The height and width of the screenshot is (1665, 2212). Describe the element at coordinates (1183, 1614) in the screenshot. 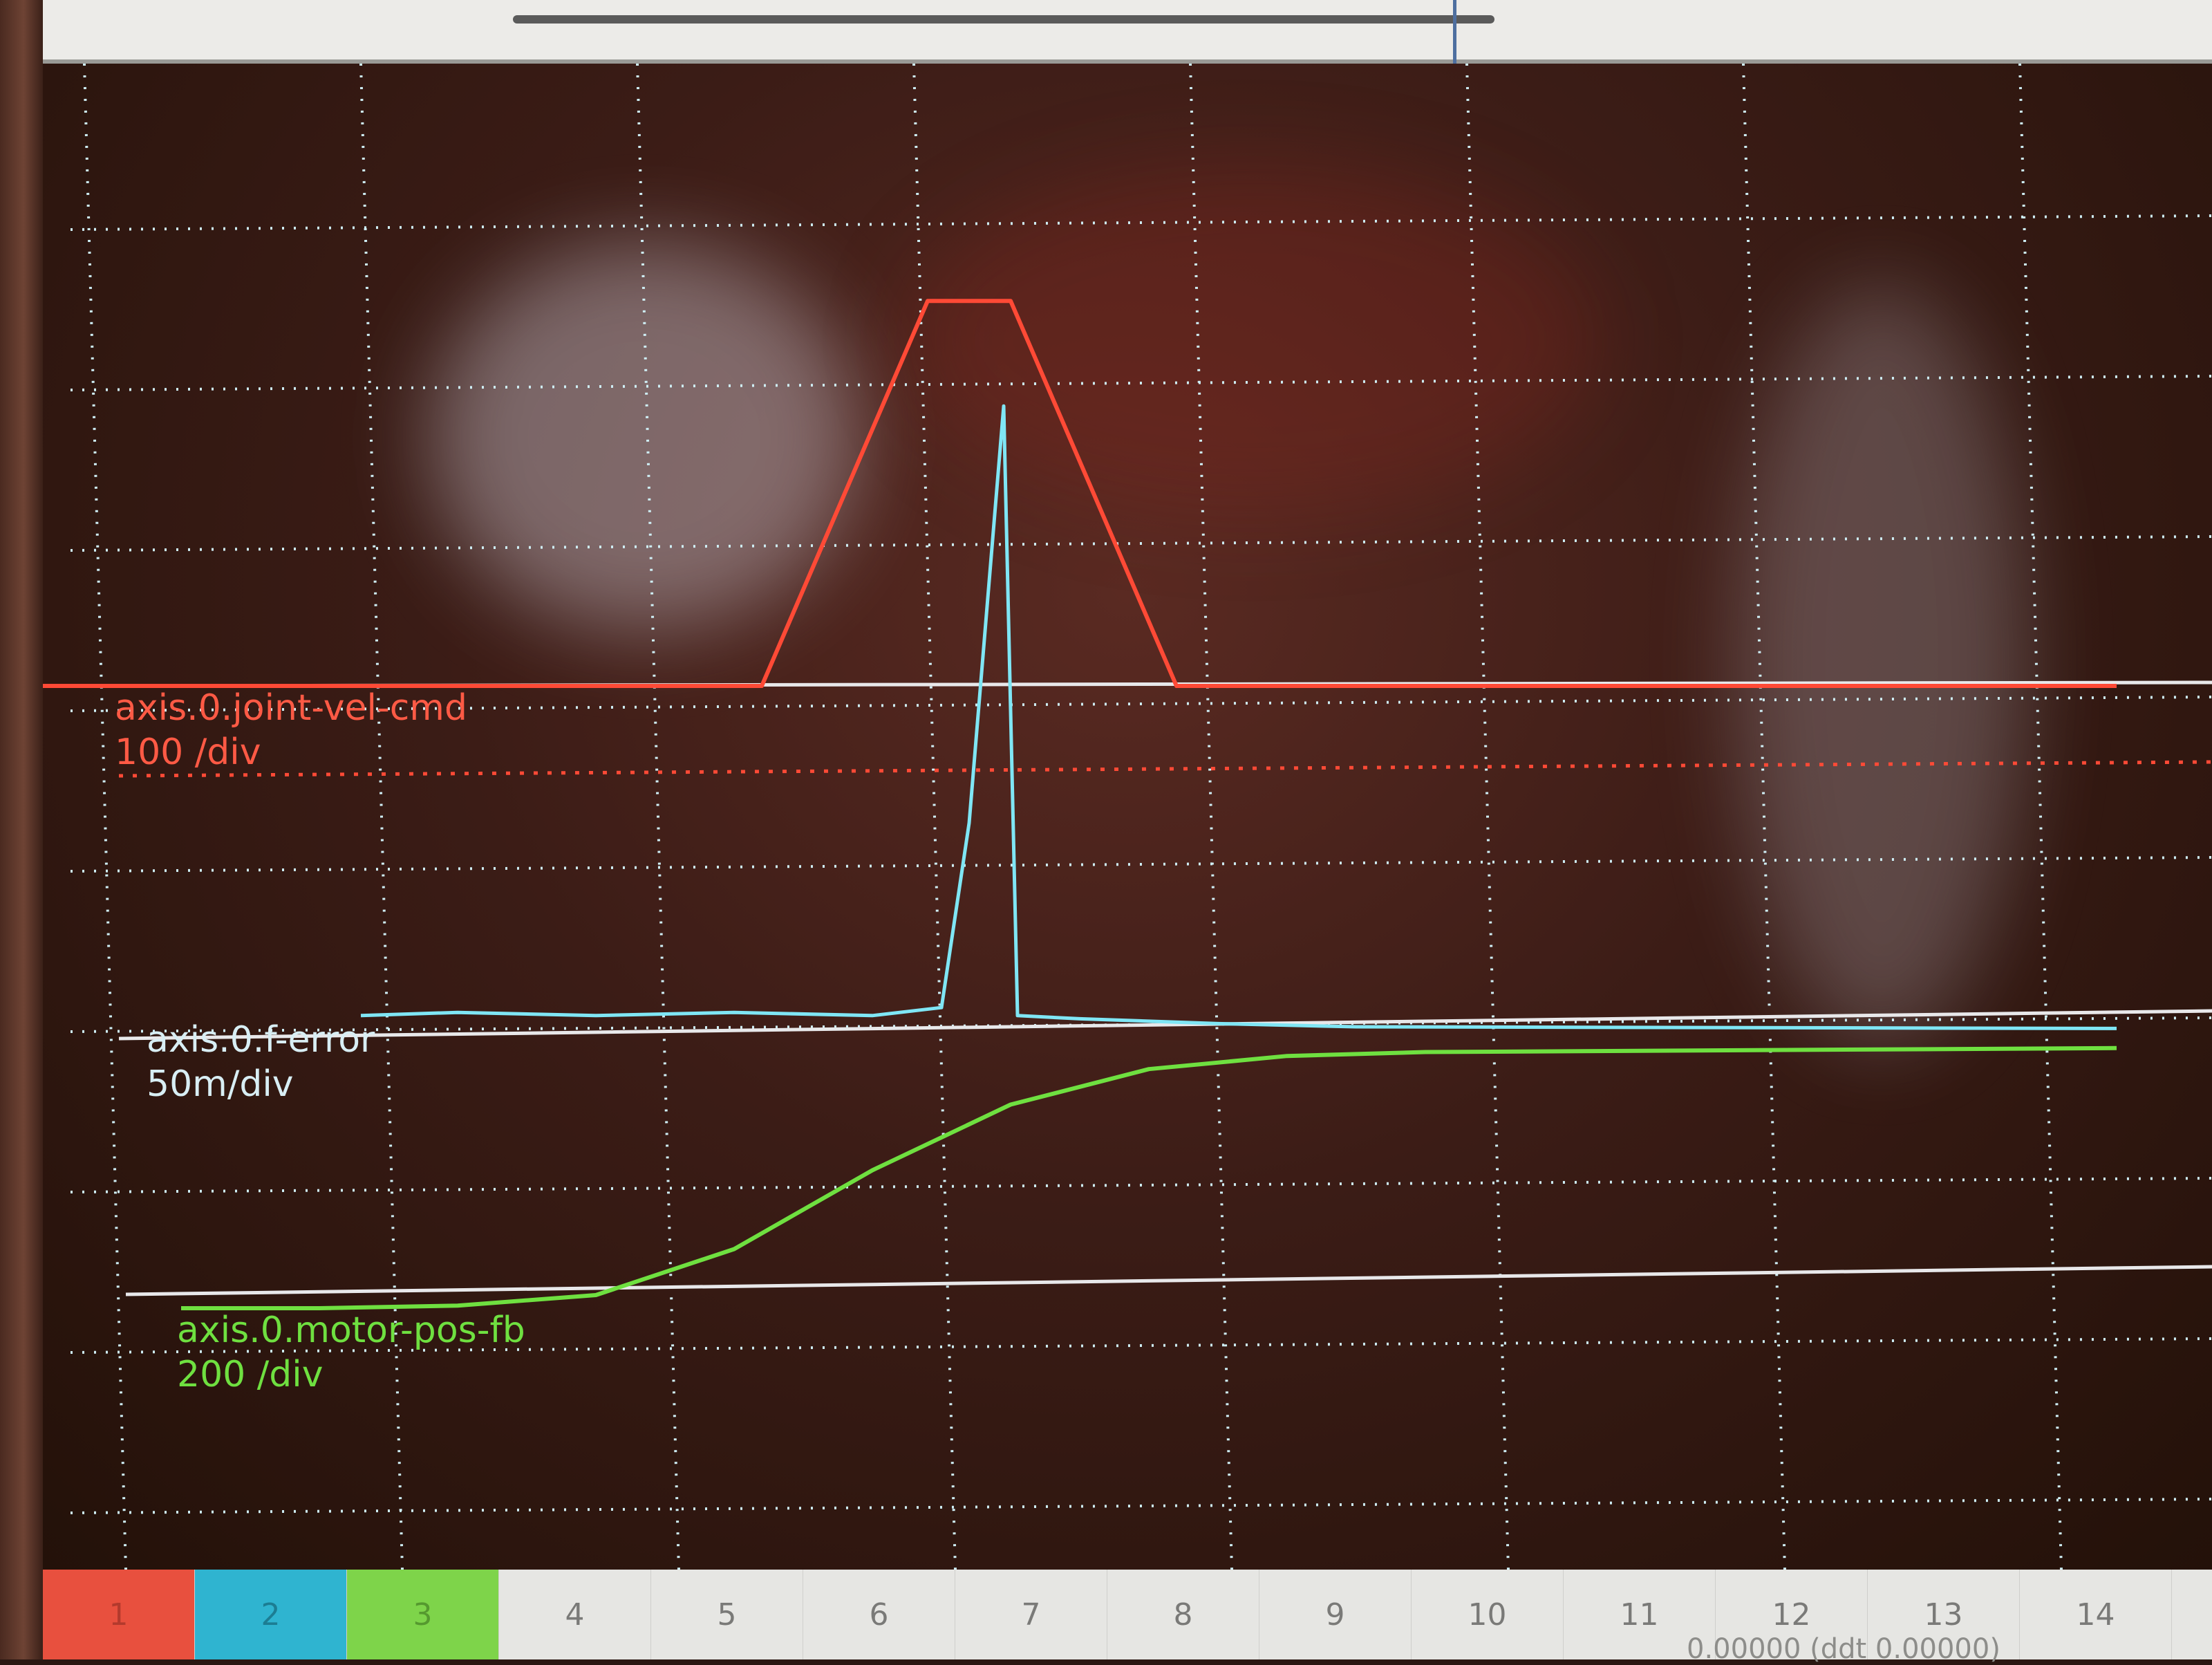

I see `channel-button-8: 8` at that location.